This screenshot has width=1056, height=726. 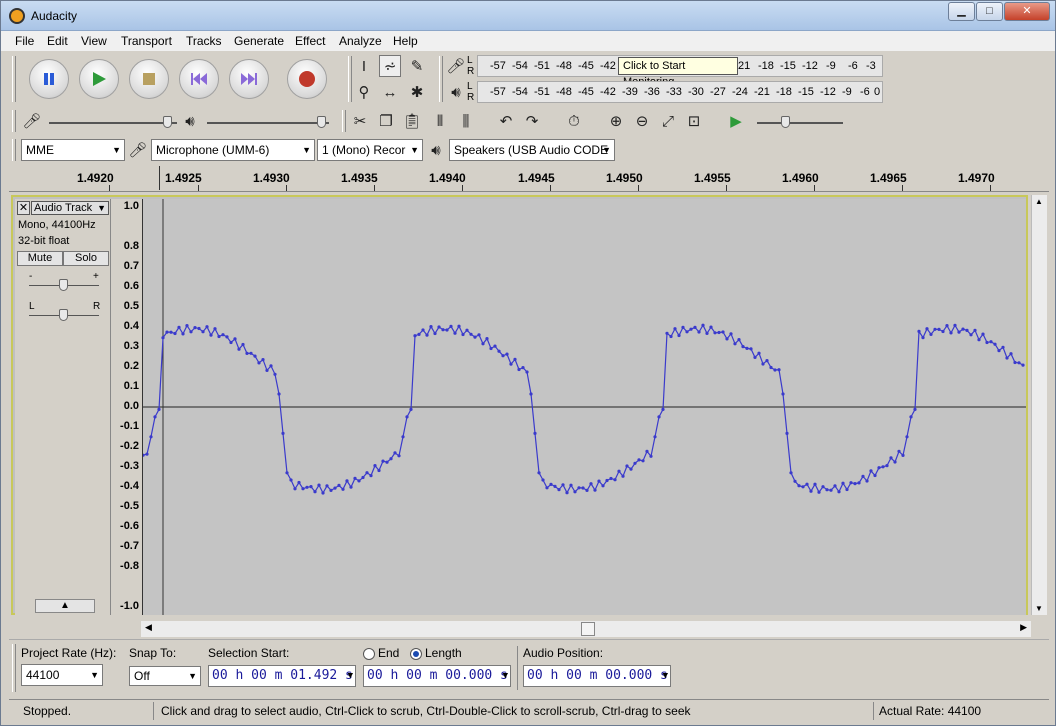 I want to click on recording-device-select: Microphone (UMM-6) ▼, so click(x=233, y=150).